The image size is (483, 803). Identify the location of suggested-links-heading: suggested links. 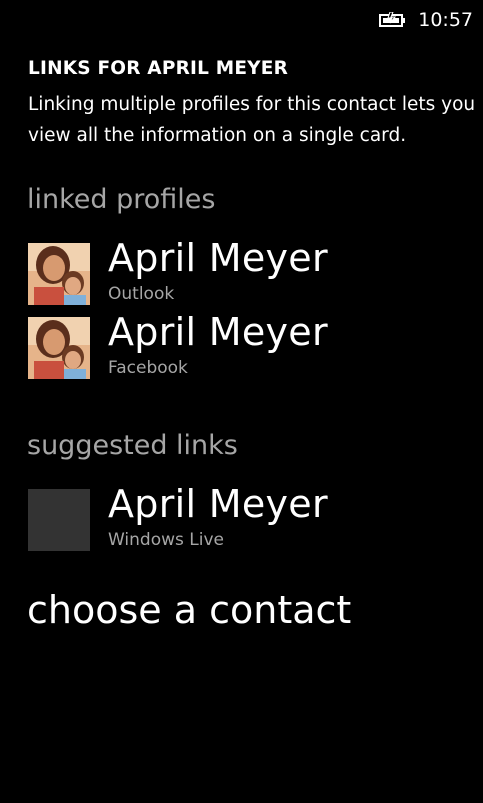
(132, 445).